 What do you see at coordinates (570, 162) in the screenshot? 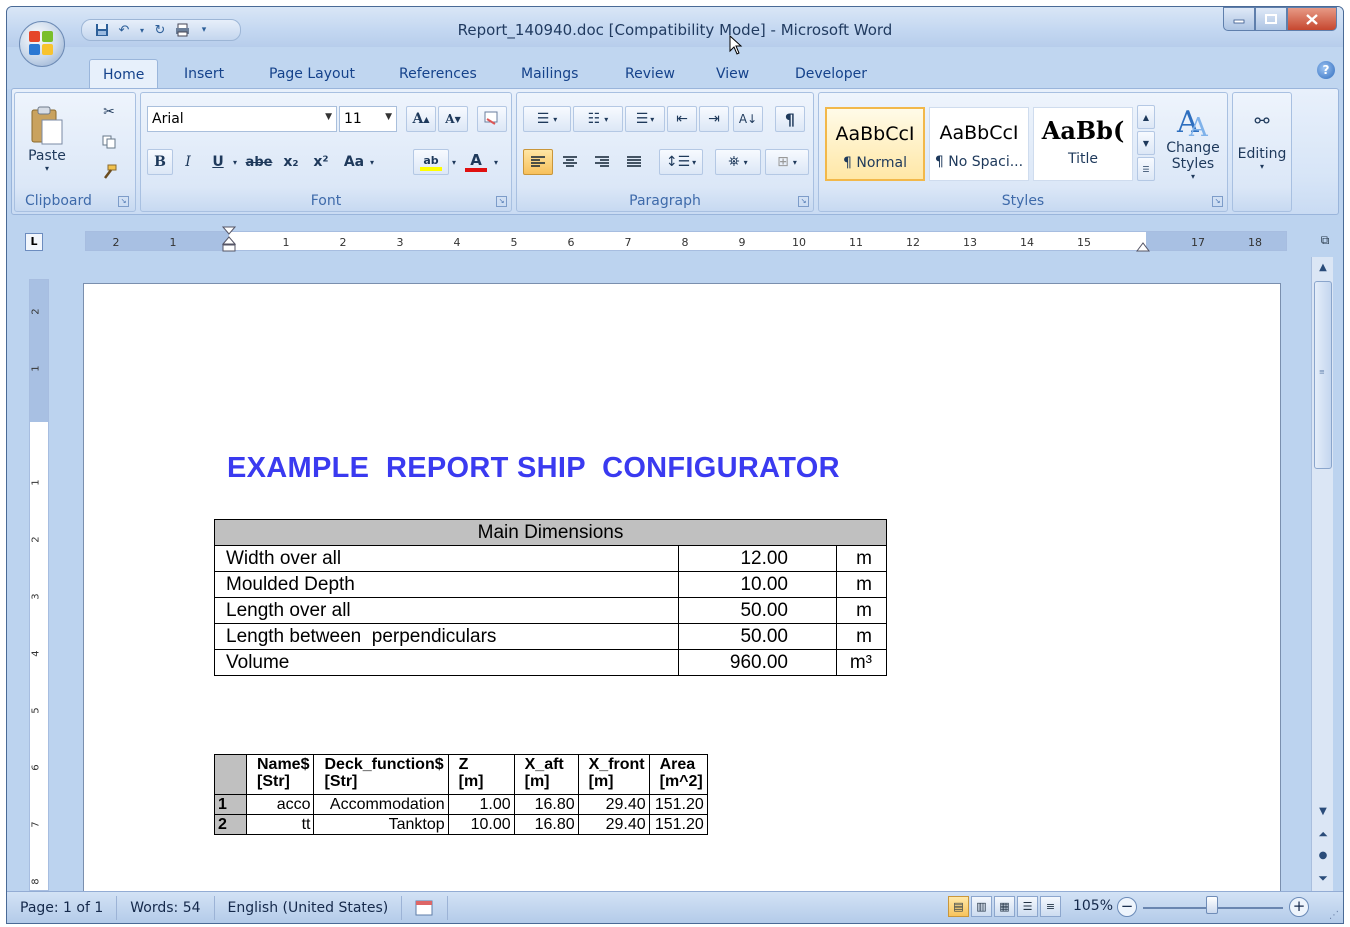
I see `align-center-icon` at bounding box center [570, 162].